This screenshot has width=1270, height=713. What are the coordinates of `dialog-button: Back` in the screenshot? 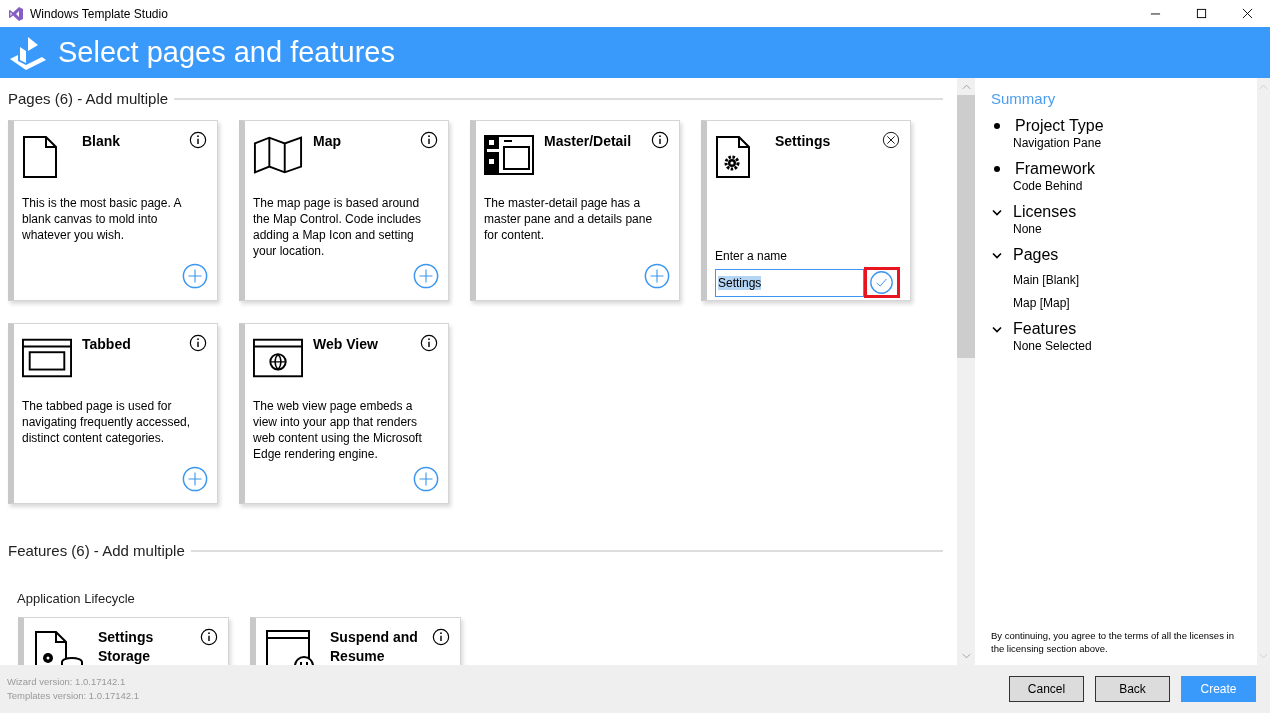 It's located at (1132, 689).